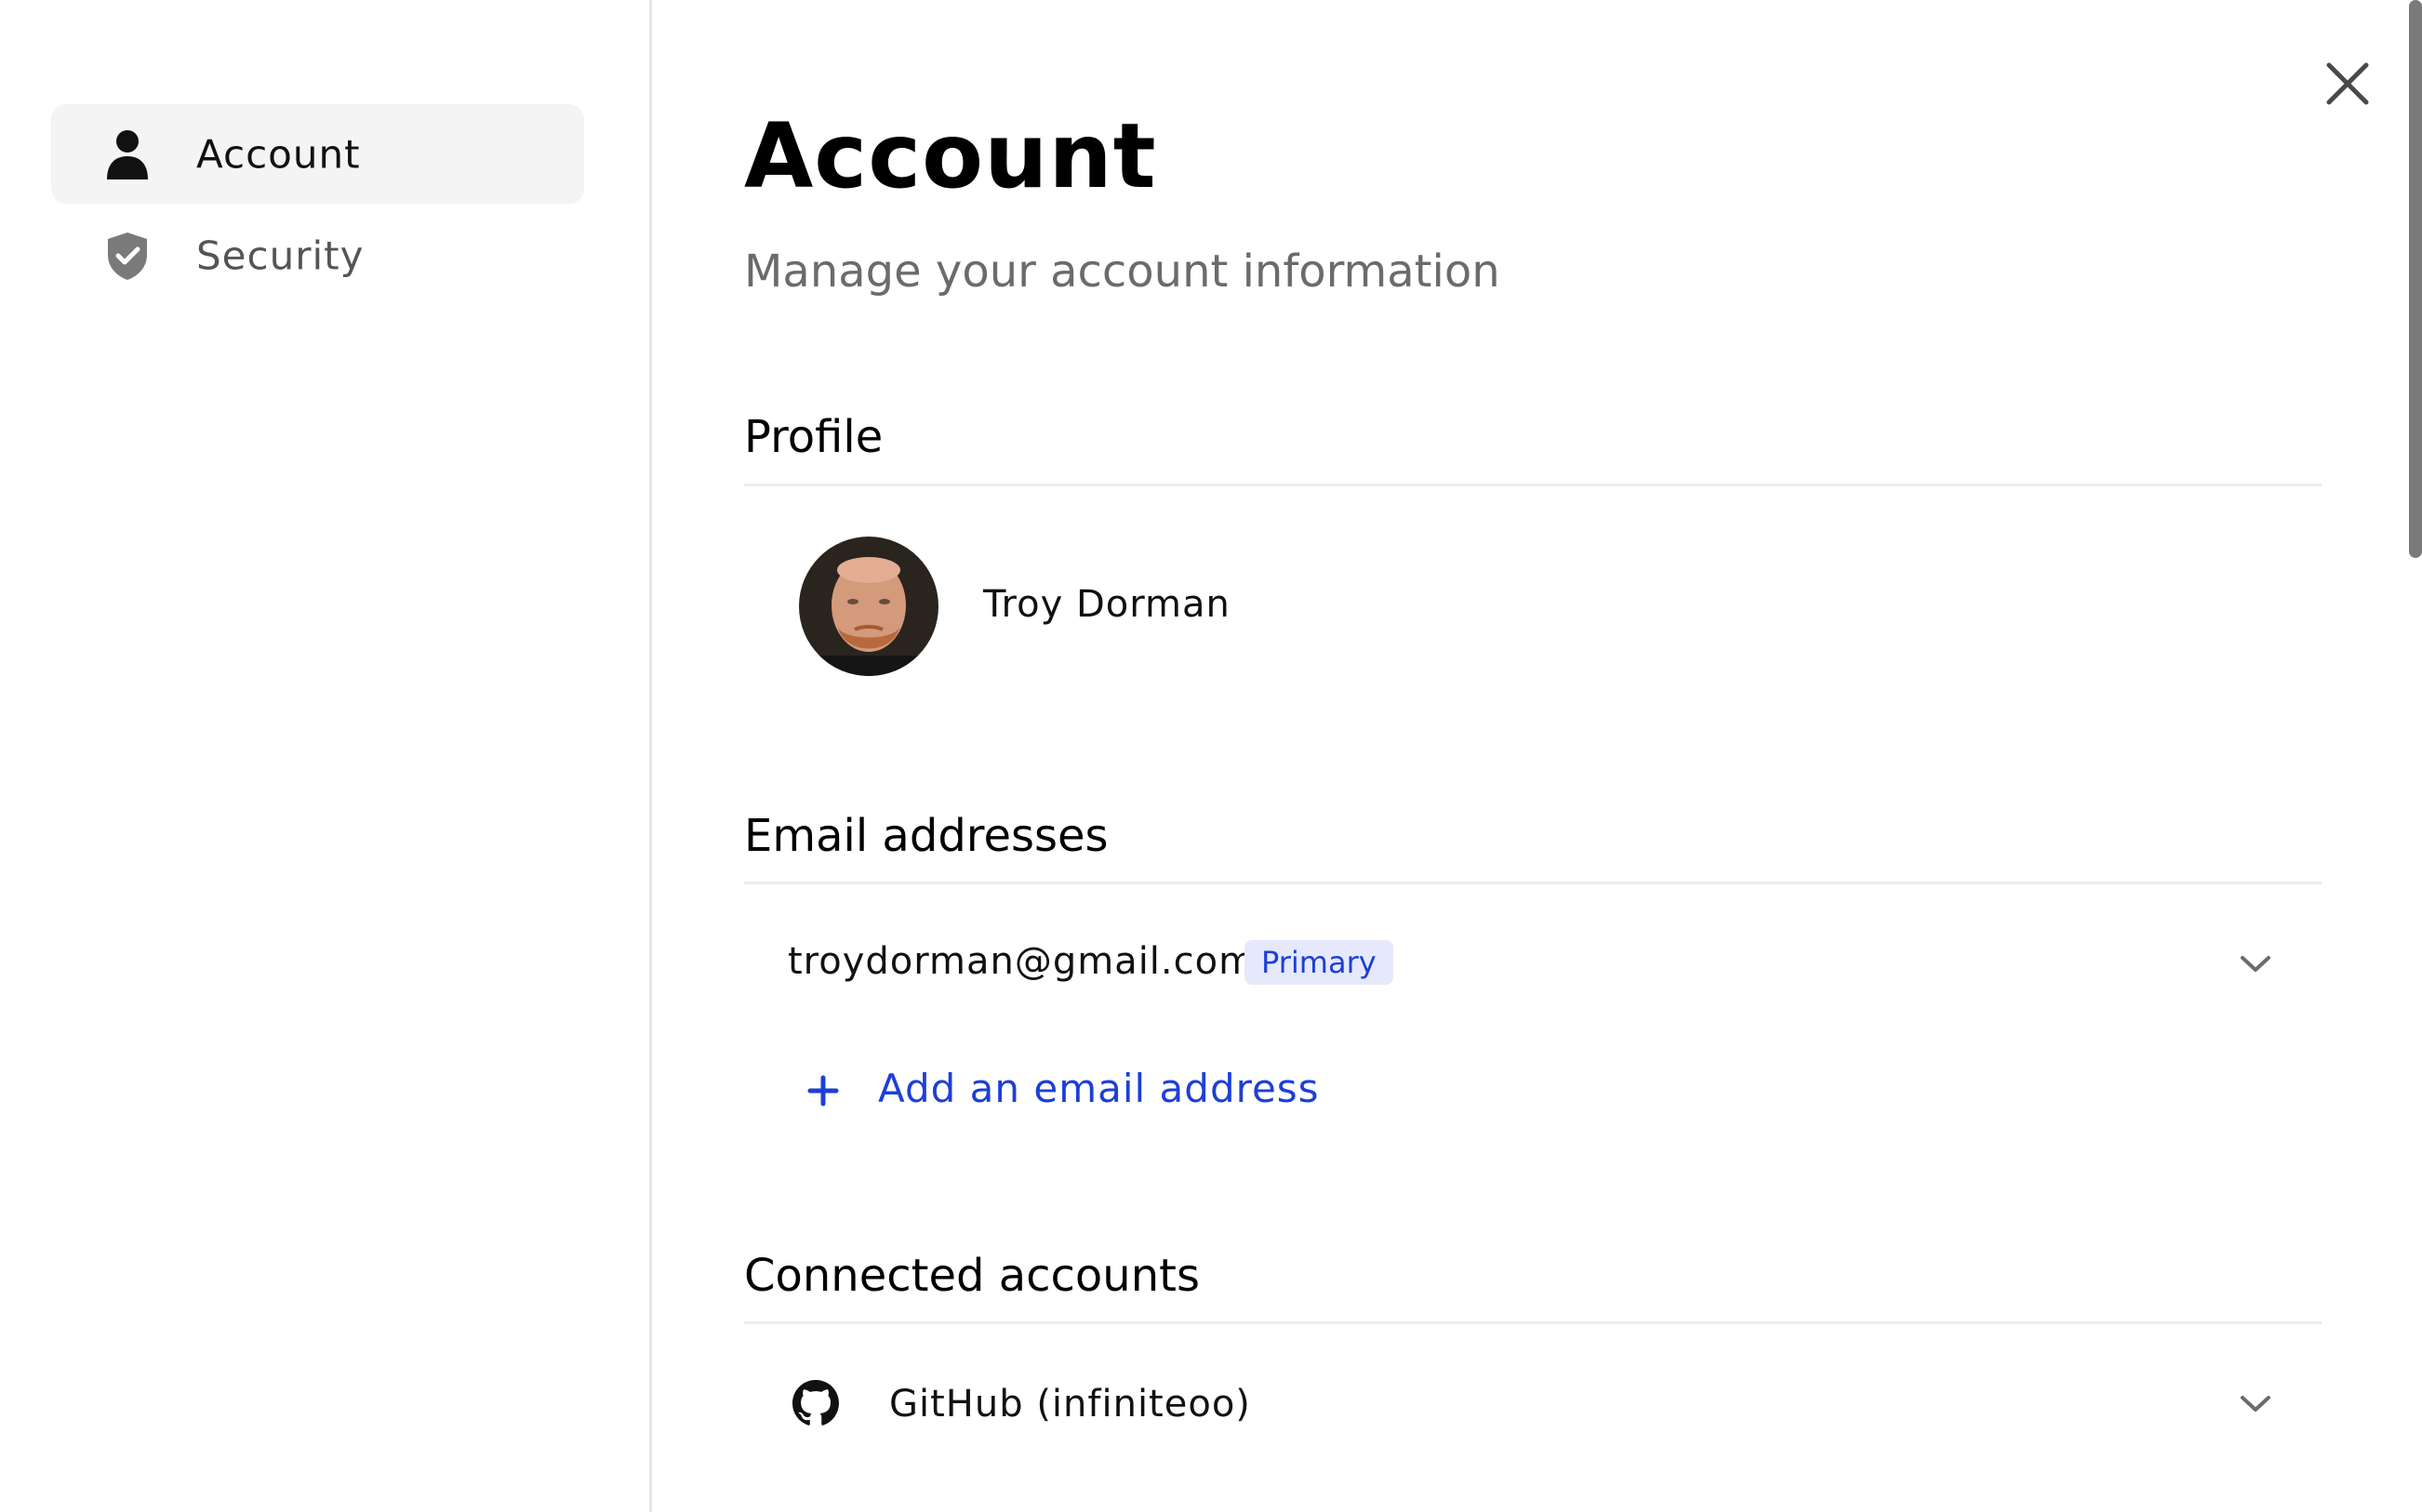 The height and width of the screenshot is (1512, 2422). I want to click on email-address: troydorman@gmail.com, so click(1022, 961).